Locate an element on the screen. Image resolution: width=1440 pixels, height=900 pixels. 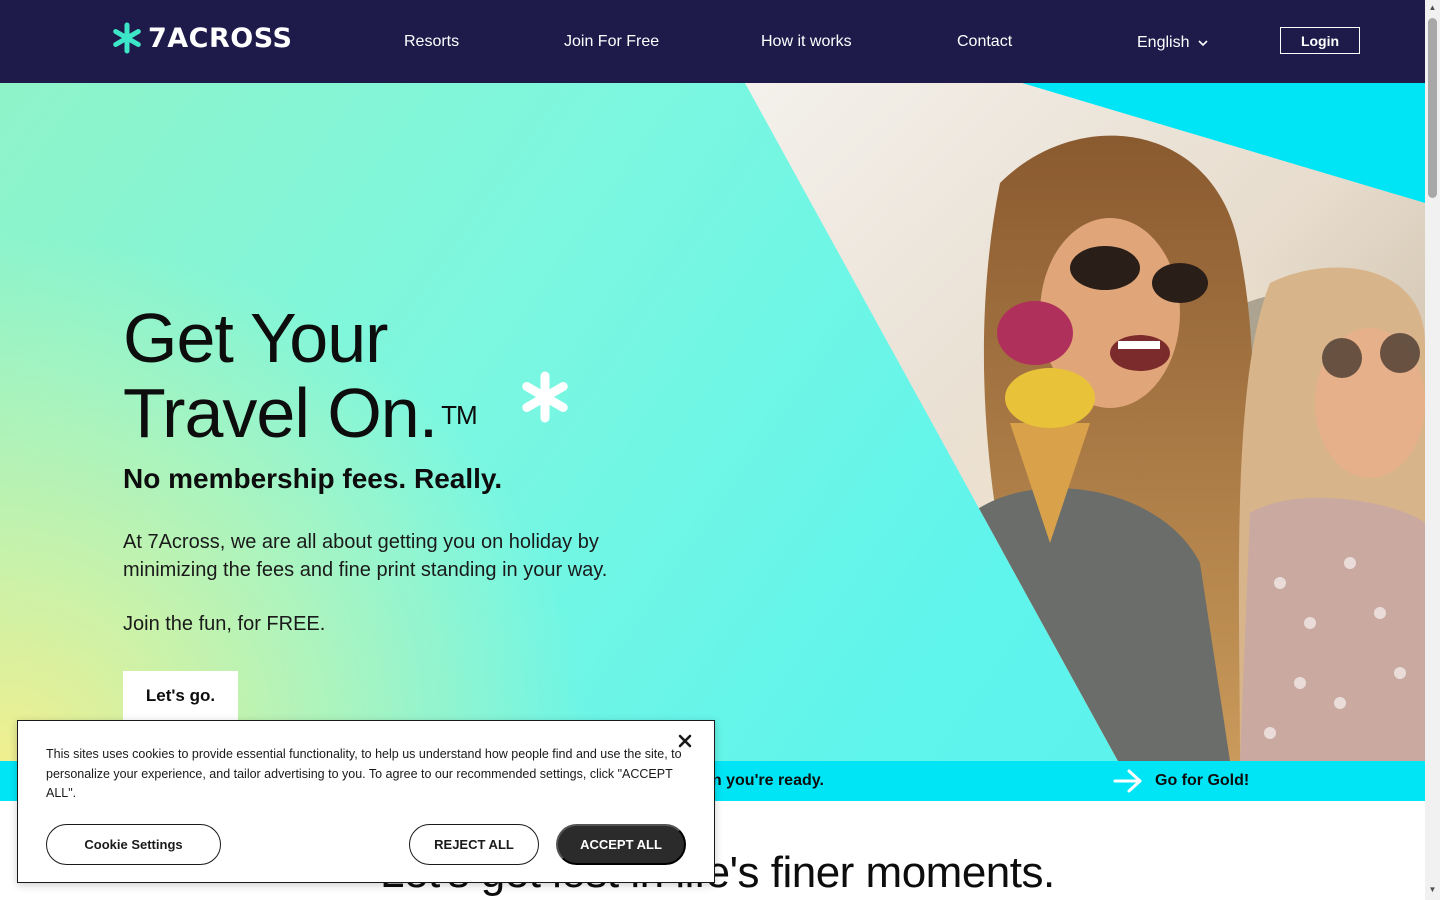
promo-strip-text: en you're ready. is located at coordinates (763, 780).